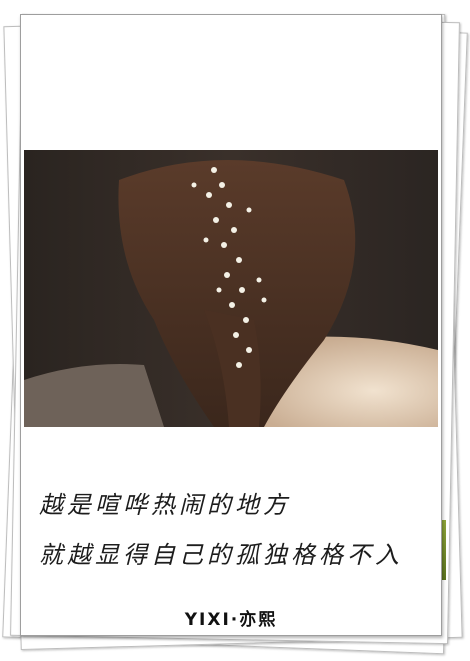  Describe the element at coordinates (231, 620) in the screenshot. I see `author-signature: YIXI·亦熙` at that location.